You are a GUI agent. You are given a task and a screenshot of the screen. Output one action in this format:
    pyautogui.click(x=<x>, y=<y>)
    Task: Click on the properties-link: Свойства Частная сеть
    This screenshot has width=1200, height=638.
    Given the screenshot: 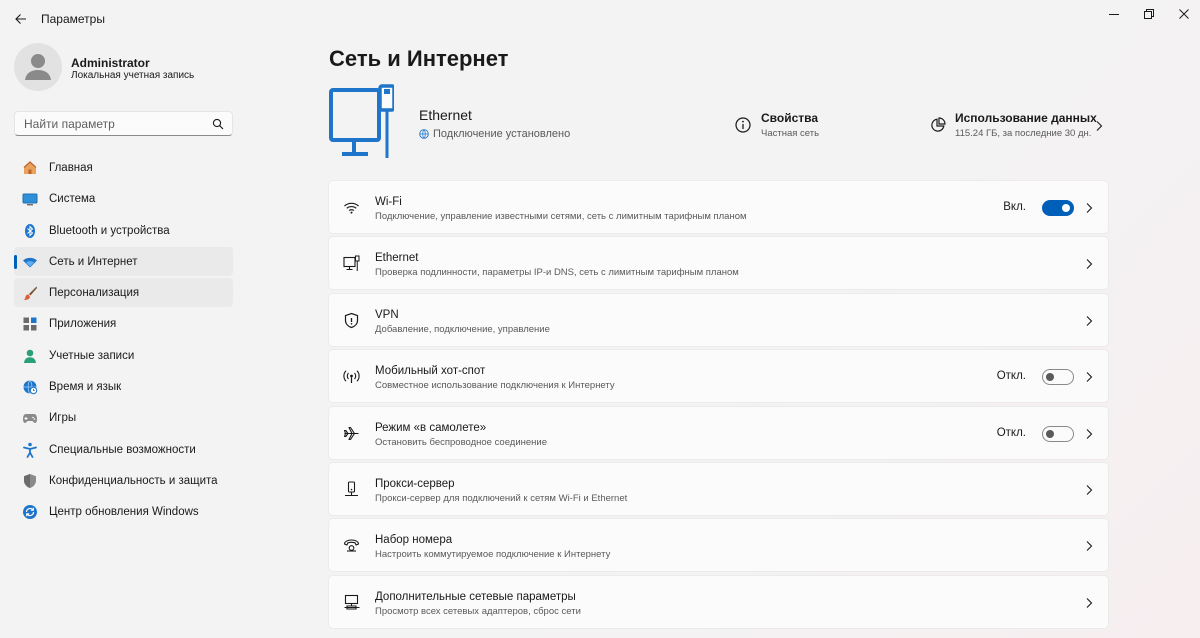 What is the action you would take?
    pyautogui.click(x=804, y=126)
    